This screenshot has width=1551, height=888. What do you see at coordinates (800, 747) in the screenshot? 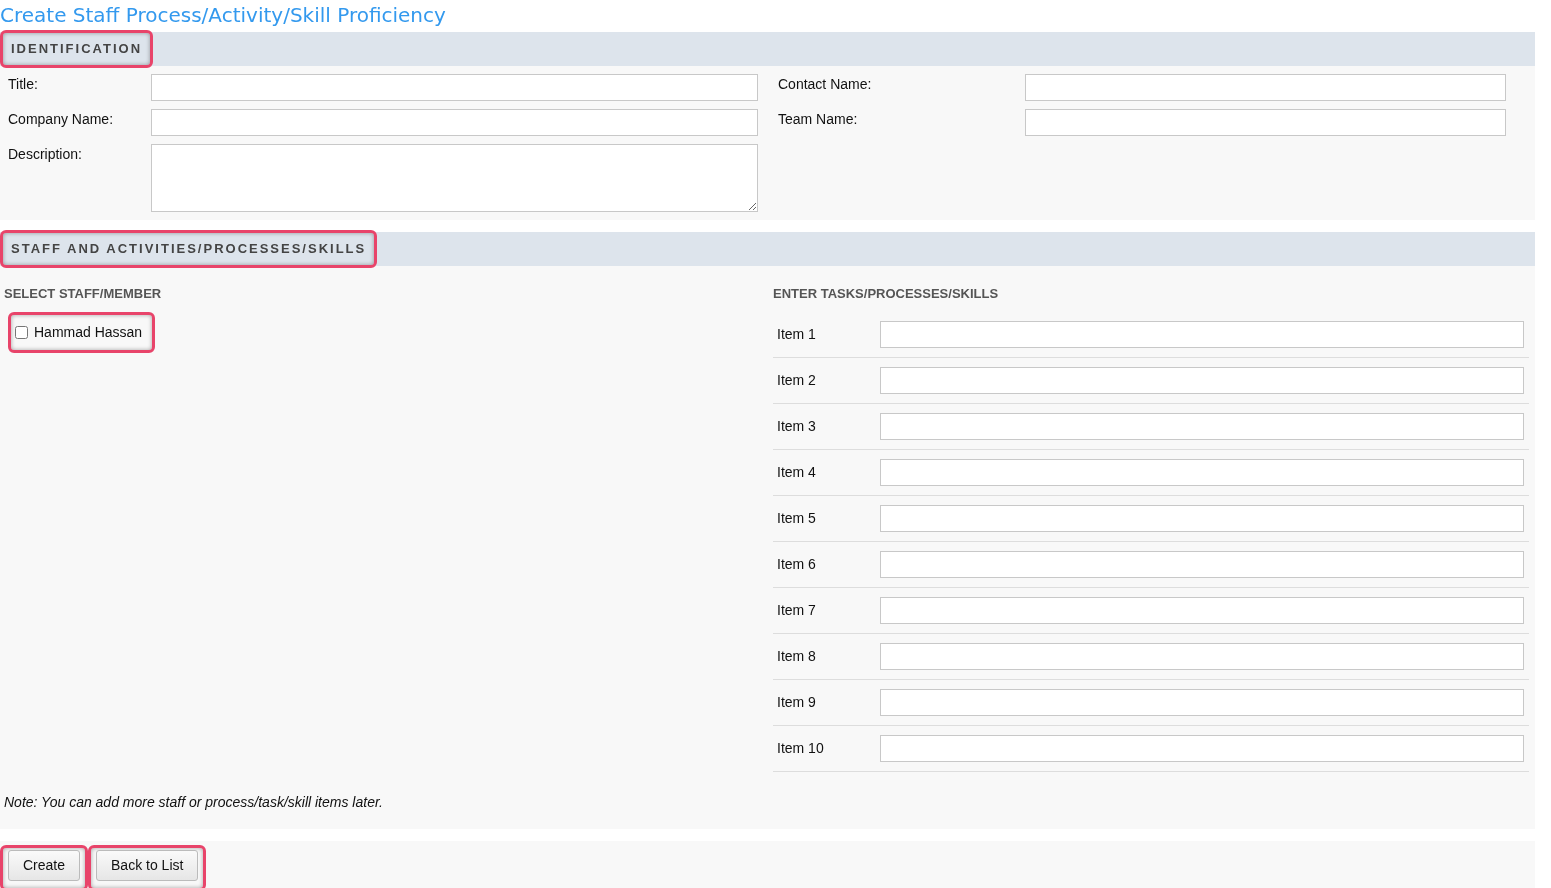
I see `item-label: Item 10` at bounding box center [800, 747].